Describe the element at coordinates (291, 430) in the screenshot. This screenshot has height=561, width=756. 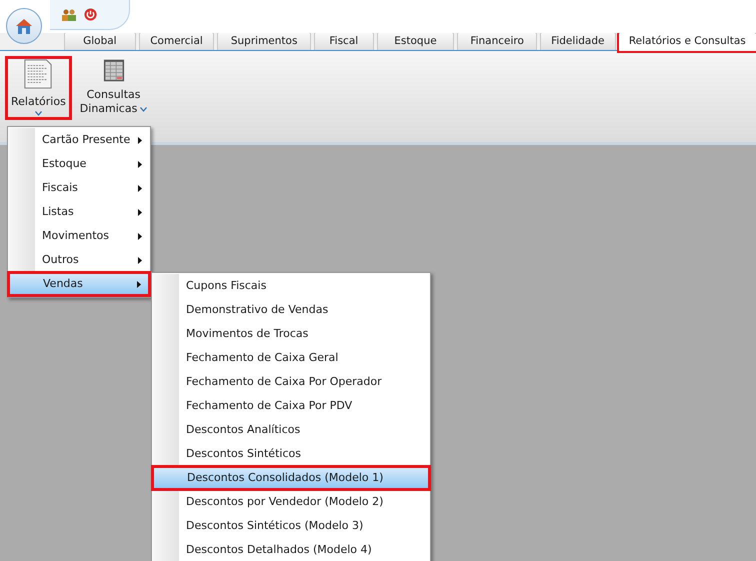
I see `menu-item: Descontos Analíticos` at that location.